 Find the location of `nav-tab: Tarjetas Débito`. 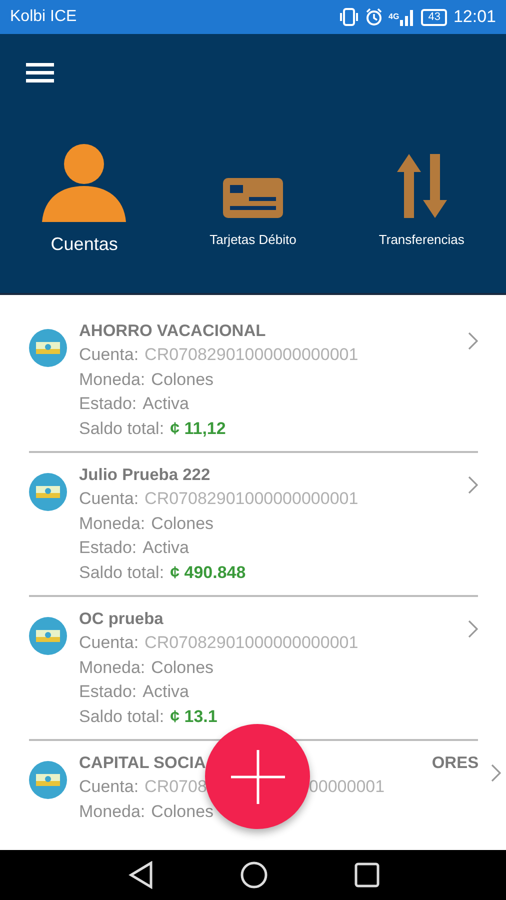

nav-tab: Tarjetas Débito is located at coordinates (253, 197).